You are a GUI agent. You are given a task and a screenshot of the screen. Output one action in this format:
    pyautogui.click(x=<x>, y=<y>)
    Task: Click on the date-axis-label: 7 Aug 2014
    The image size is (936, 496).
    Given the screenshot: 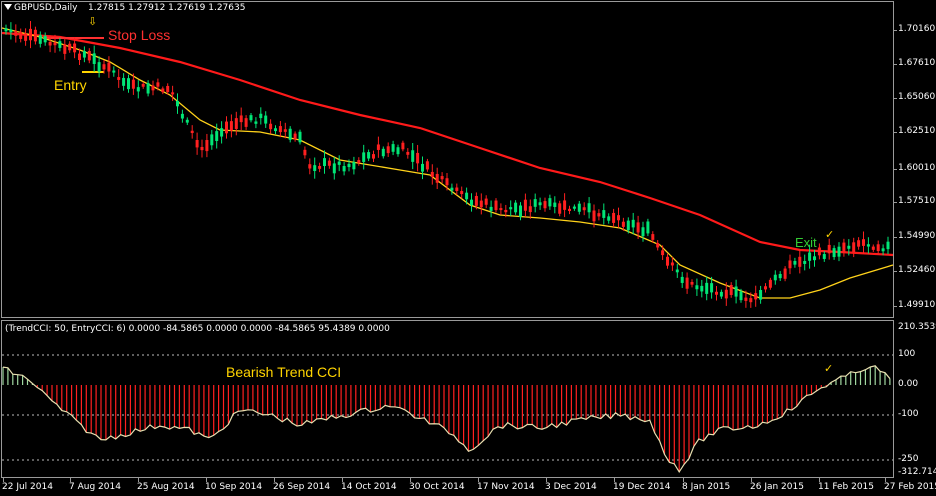 What is the action you would take?
    pyautogui.click(x=95, y=487)
    